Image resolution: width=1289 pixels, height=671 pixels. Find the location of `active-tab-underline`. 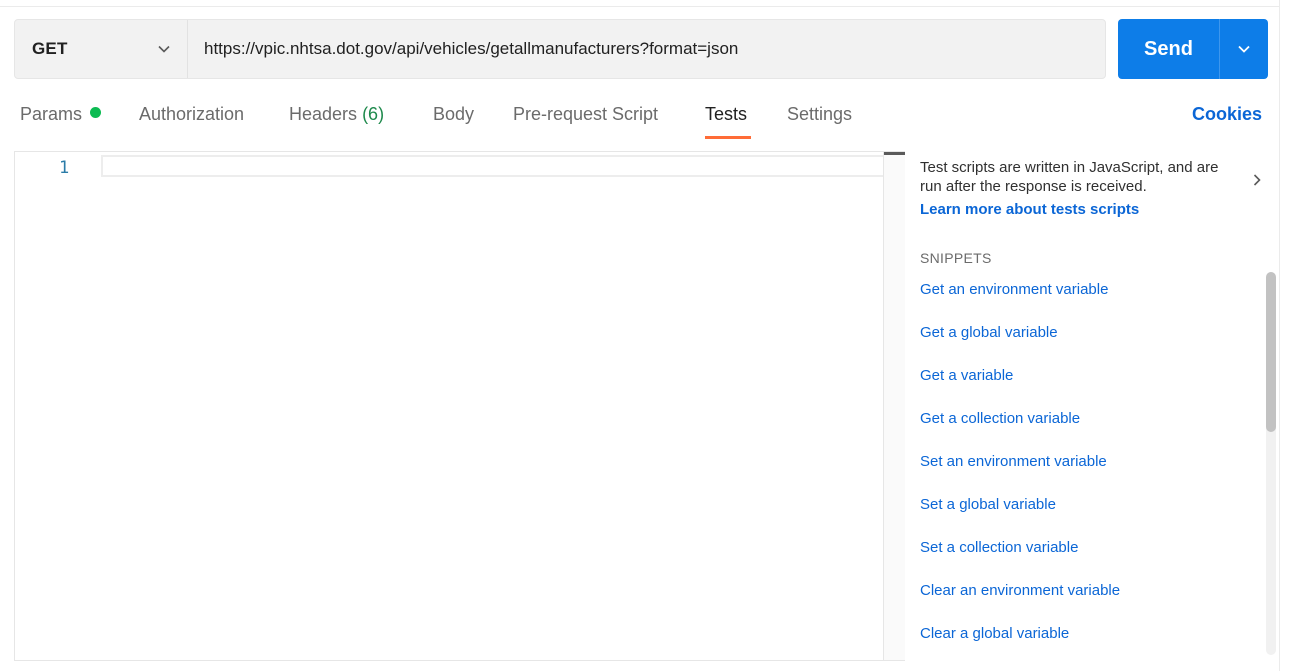

active-tab-underline is located at coordinates (728, 137).